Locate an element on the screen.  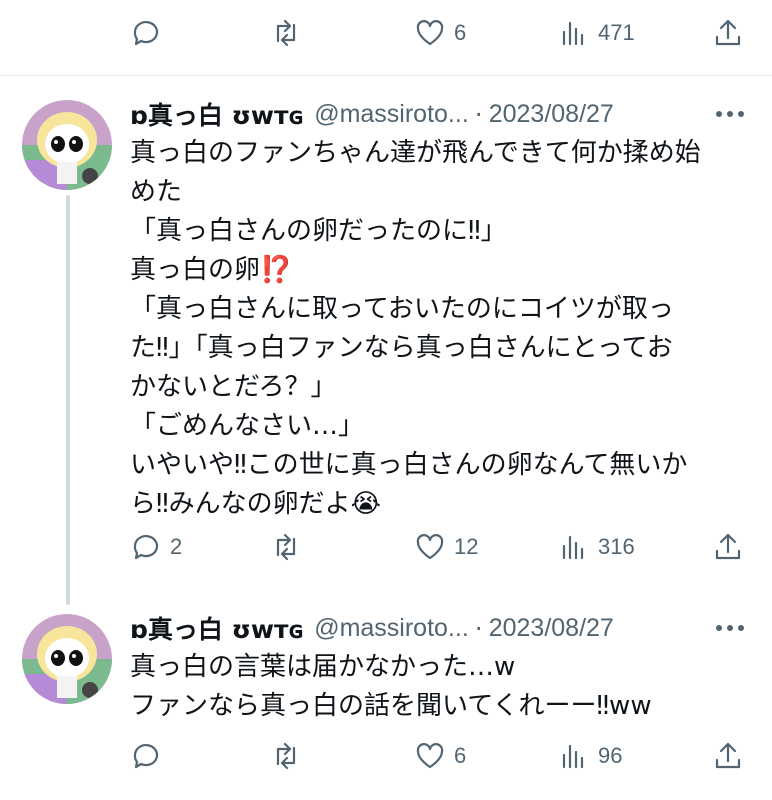
reply-button: 2 is located at coordinates (156, 547).